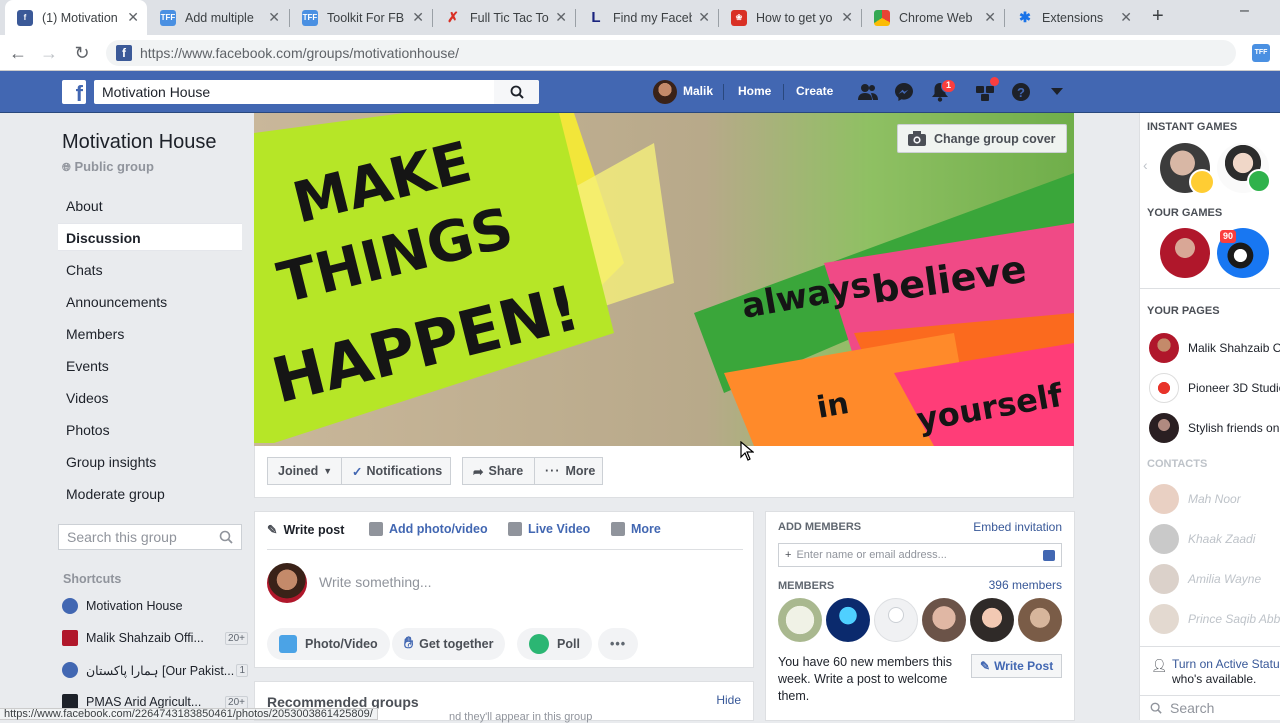 Image resolution: width=1280 pixels, height=723 pixels. I want to click on member-count-link: 396 members, so click(1025, 585).